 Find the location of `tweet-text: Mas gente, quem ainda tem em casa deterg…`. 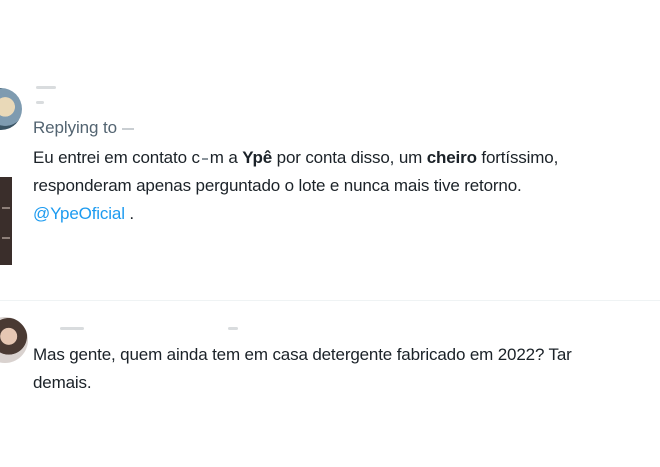

tweet-text: Mas gente, quem ainda tem em casa deterg… is located at coordinates (302, 369).